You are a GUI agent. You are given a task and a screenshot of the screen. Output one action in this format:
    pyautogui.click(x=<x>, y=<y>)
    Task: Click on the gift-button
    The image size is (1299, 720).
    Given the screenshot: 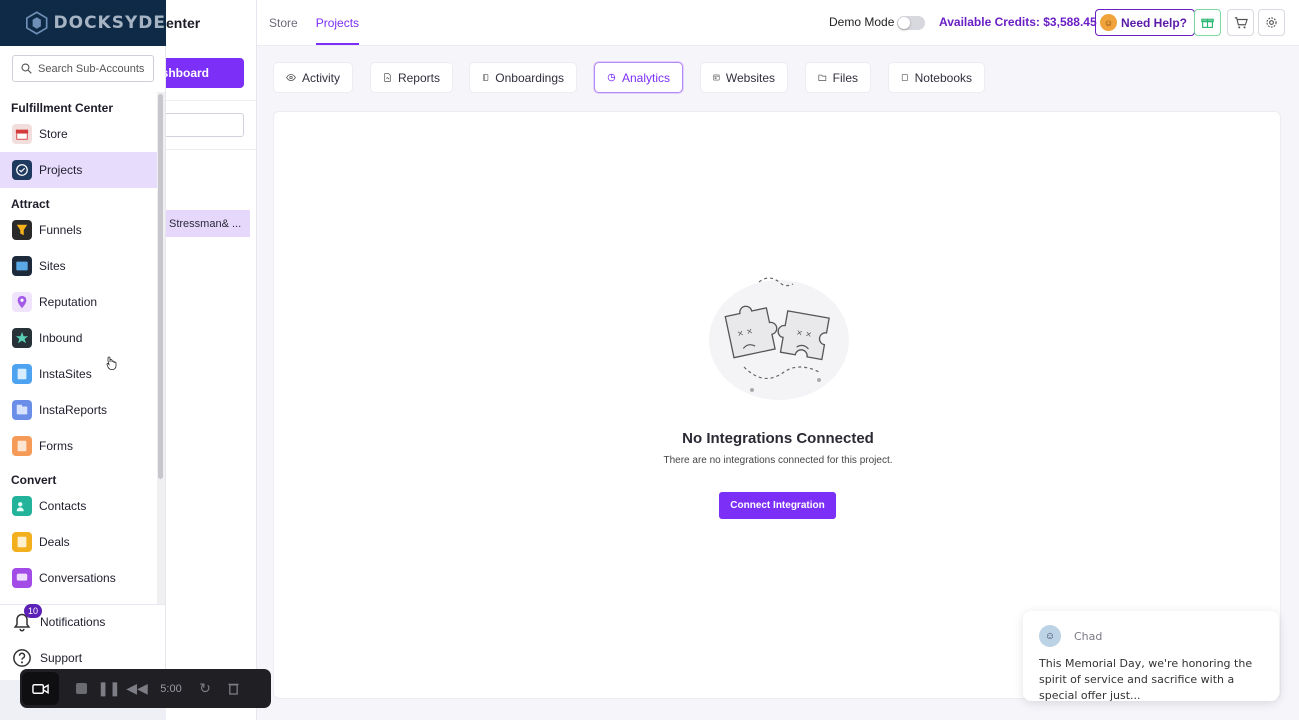 What is the action you would take?
    pyautogui.click(x=1207, y=22)
    